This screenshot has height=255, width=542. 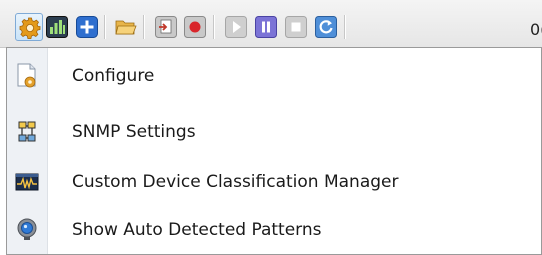 I want to click on export-icon, so click(x=166, y=27).